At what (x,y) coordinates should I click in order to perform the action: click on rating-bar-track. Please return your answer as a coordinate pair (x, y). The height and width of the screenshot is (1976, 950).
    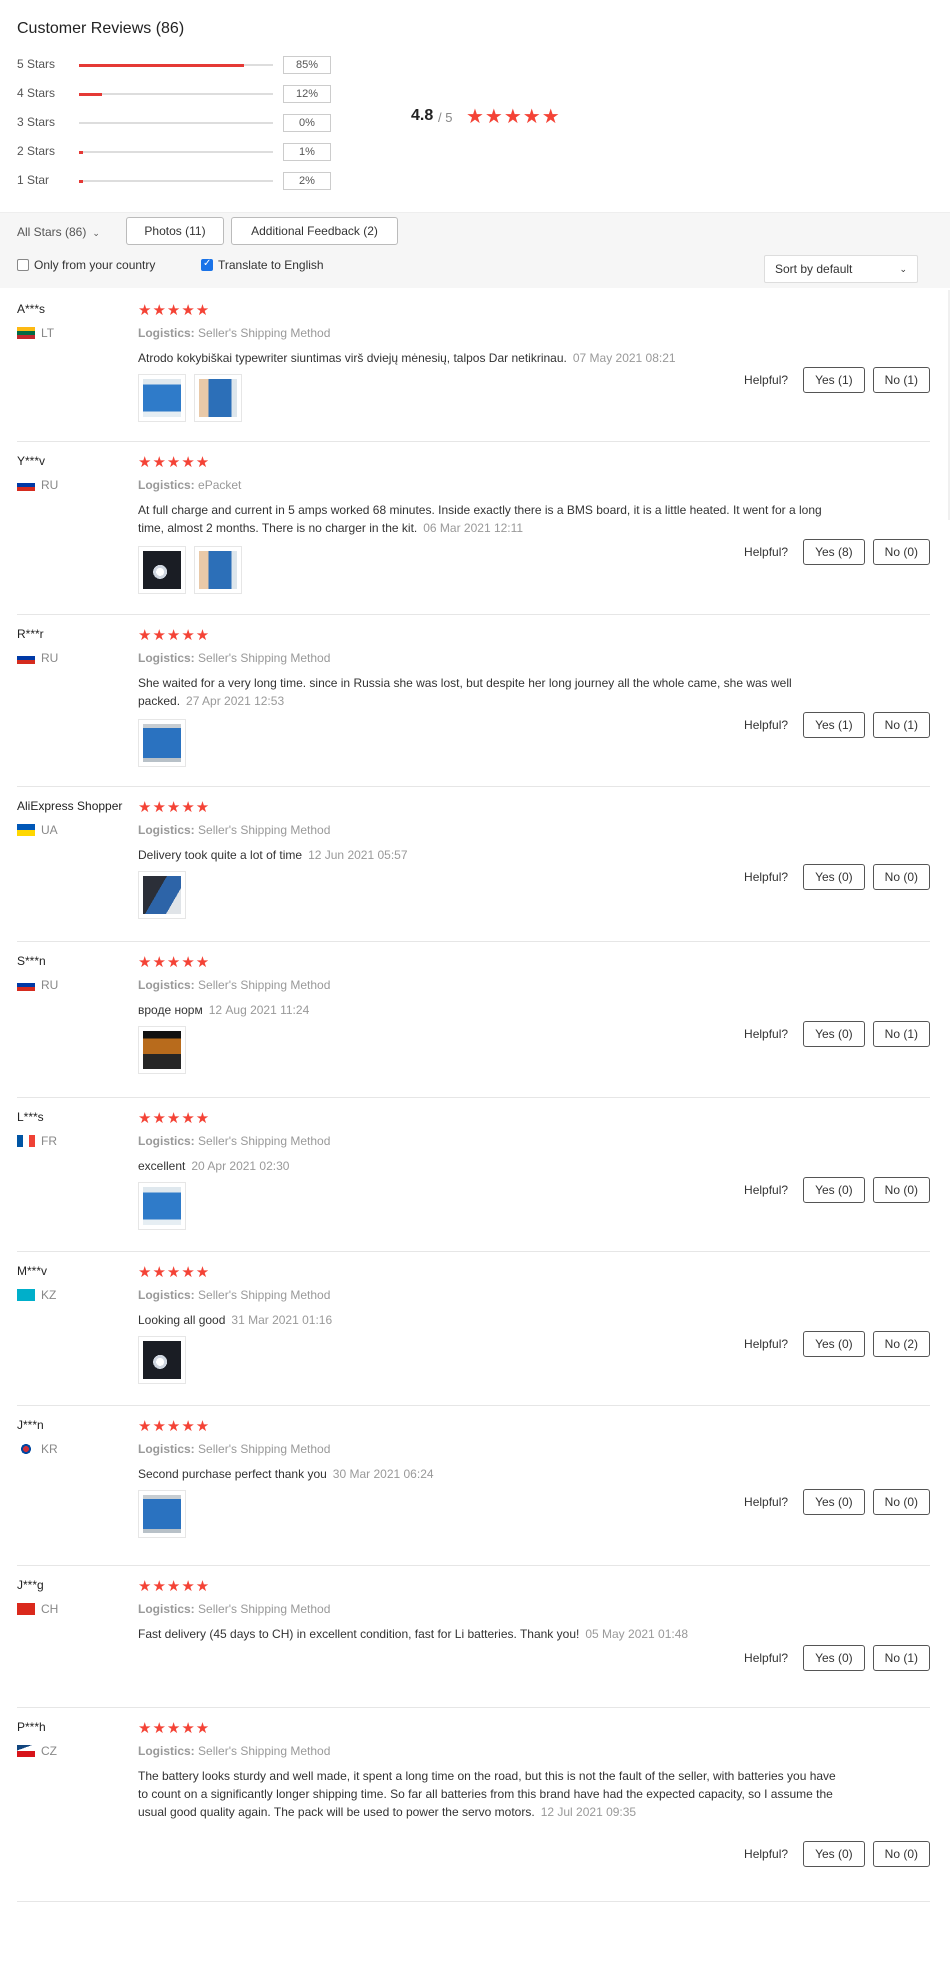
    Looking at the image, I should click on (176, 181).